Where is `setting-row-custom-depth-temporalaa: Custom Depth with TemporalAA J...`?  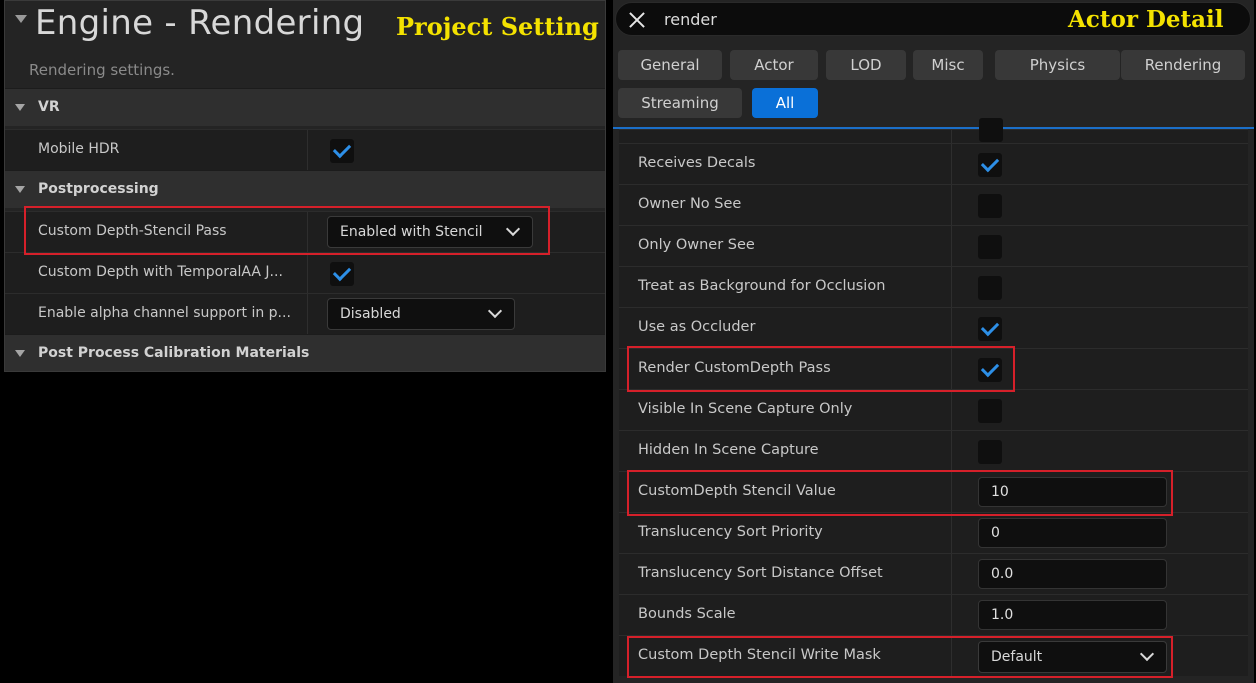 setting-row-custom-depth-temporalaa: Custom Depth with TemporalAA J... is located at coordinates (305, 272).